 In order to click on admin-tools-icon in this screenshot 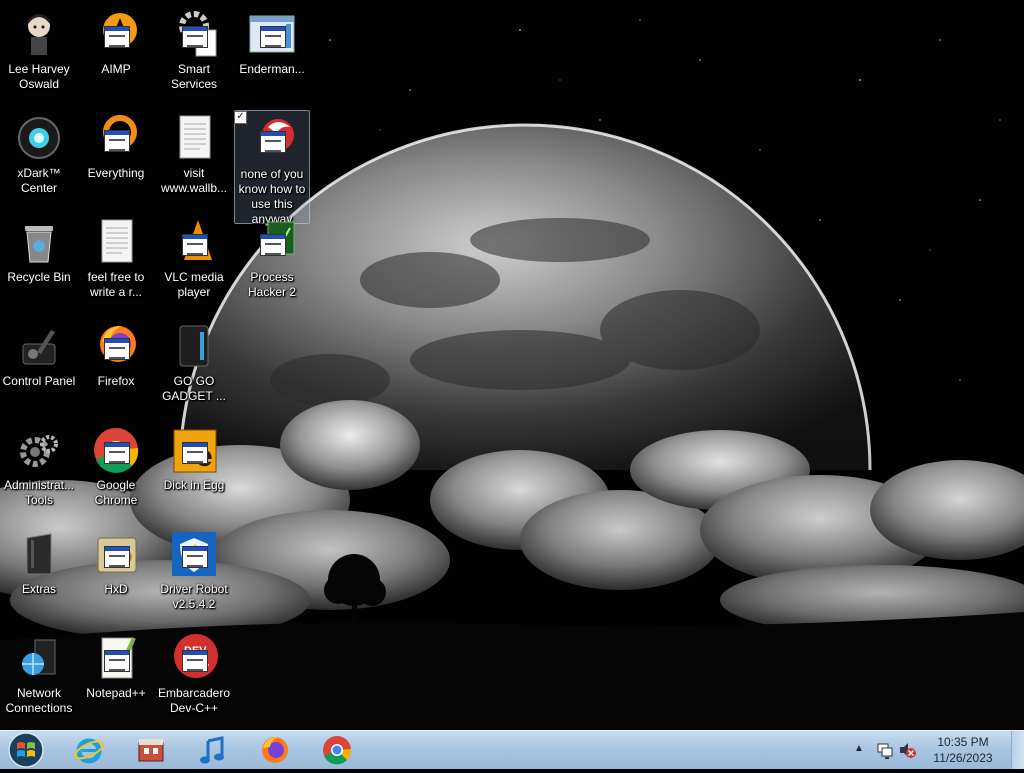, I will do `click(39, 450)`.